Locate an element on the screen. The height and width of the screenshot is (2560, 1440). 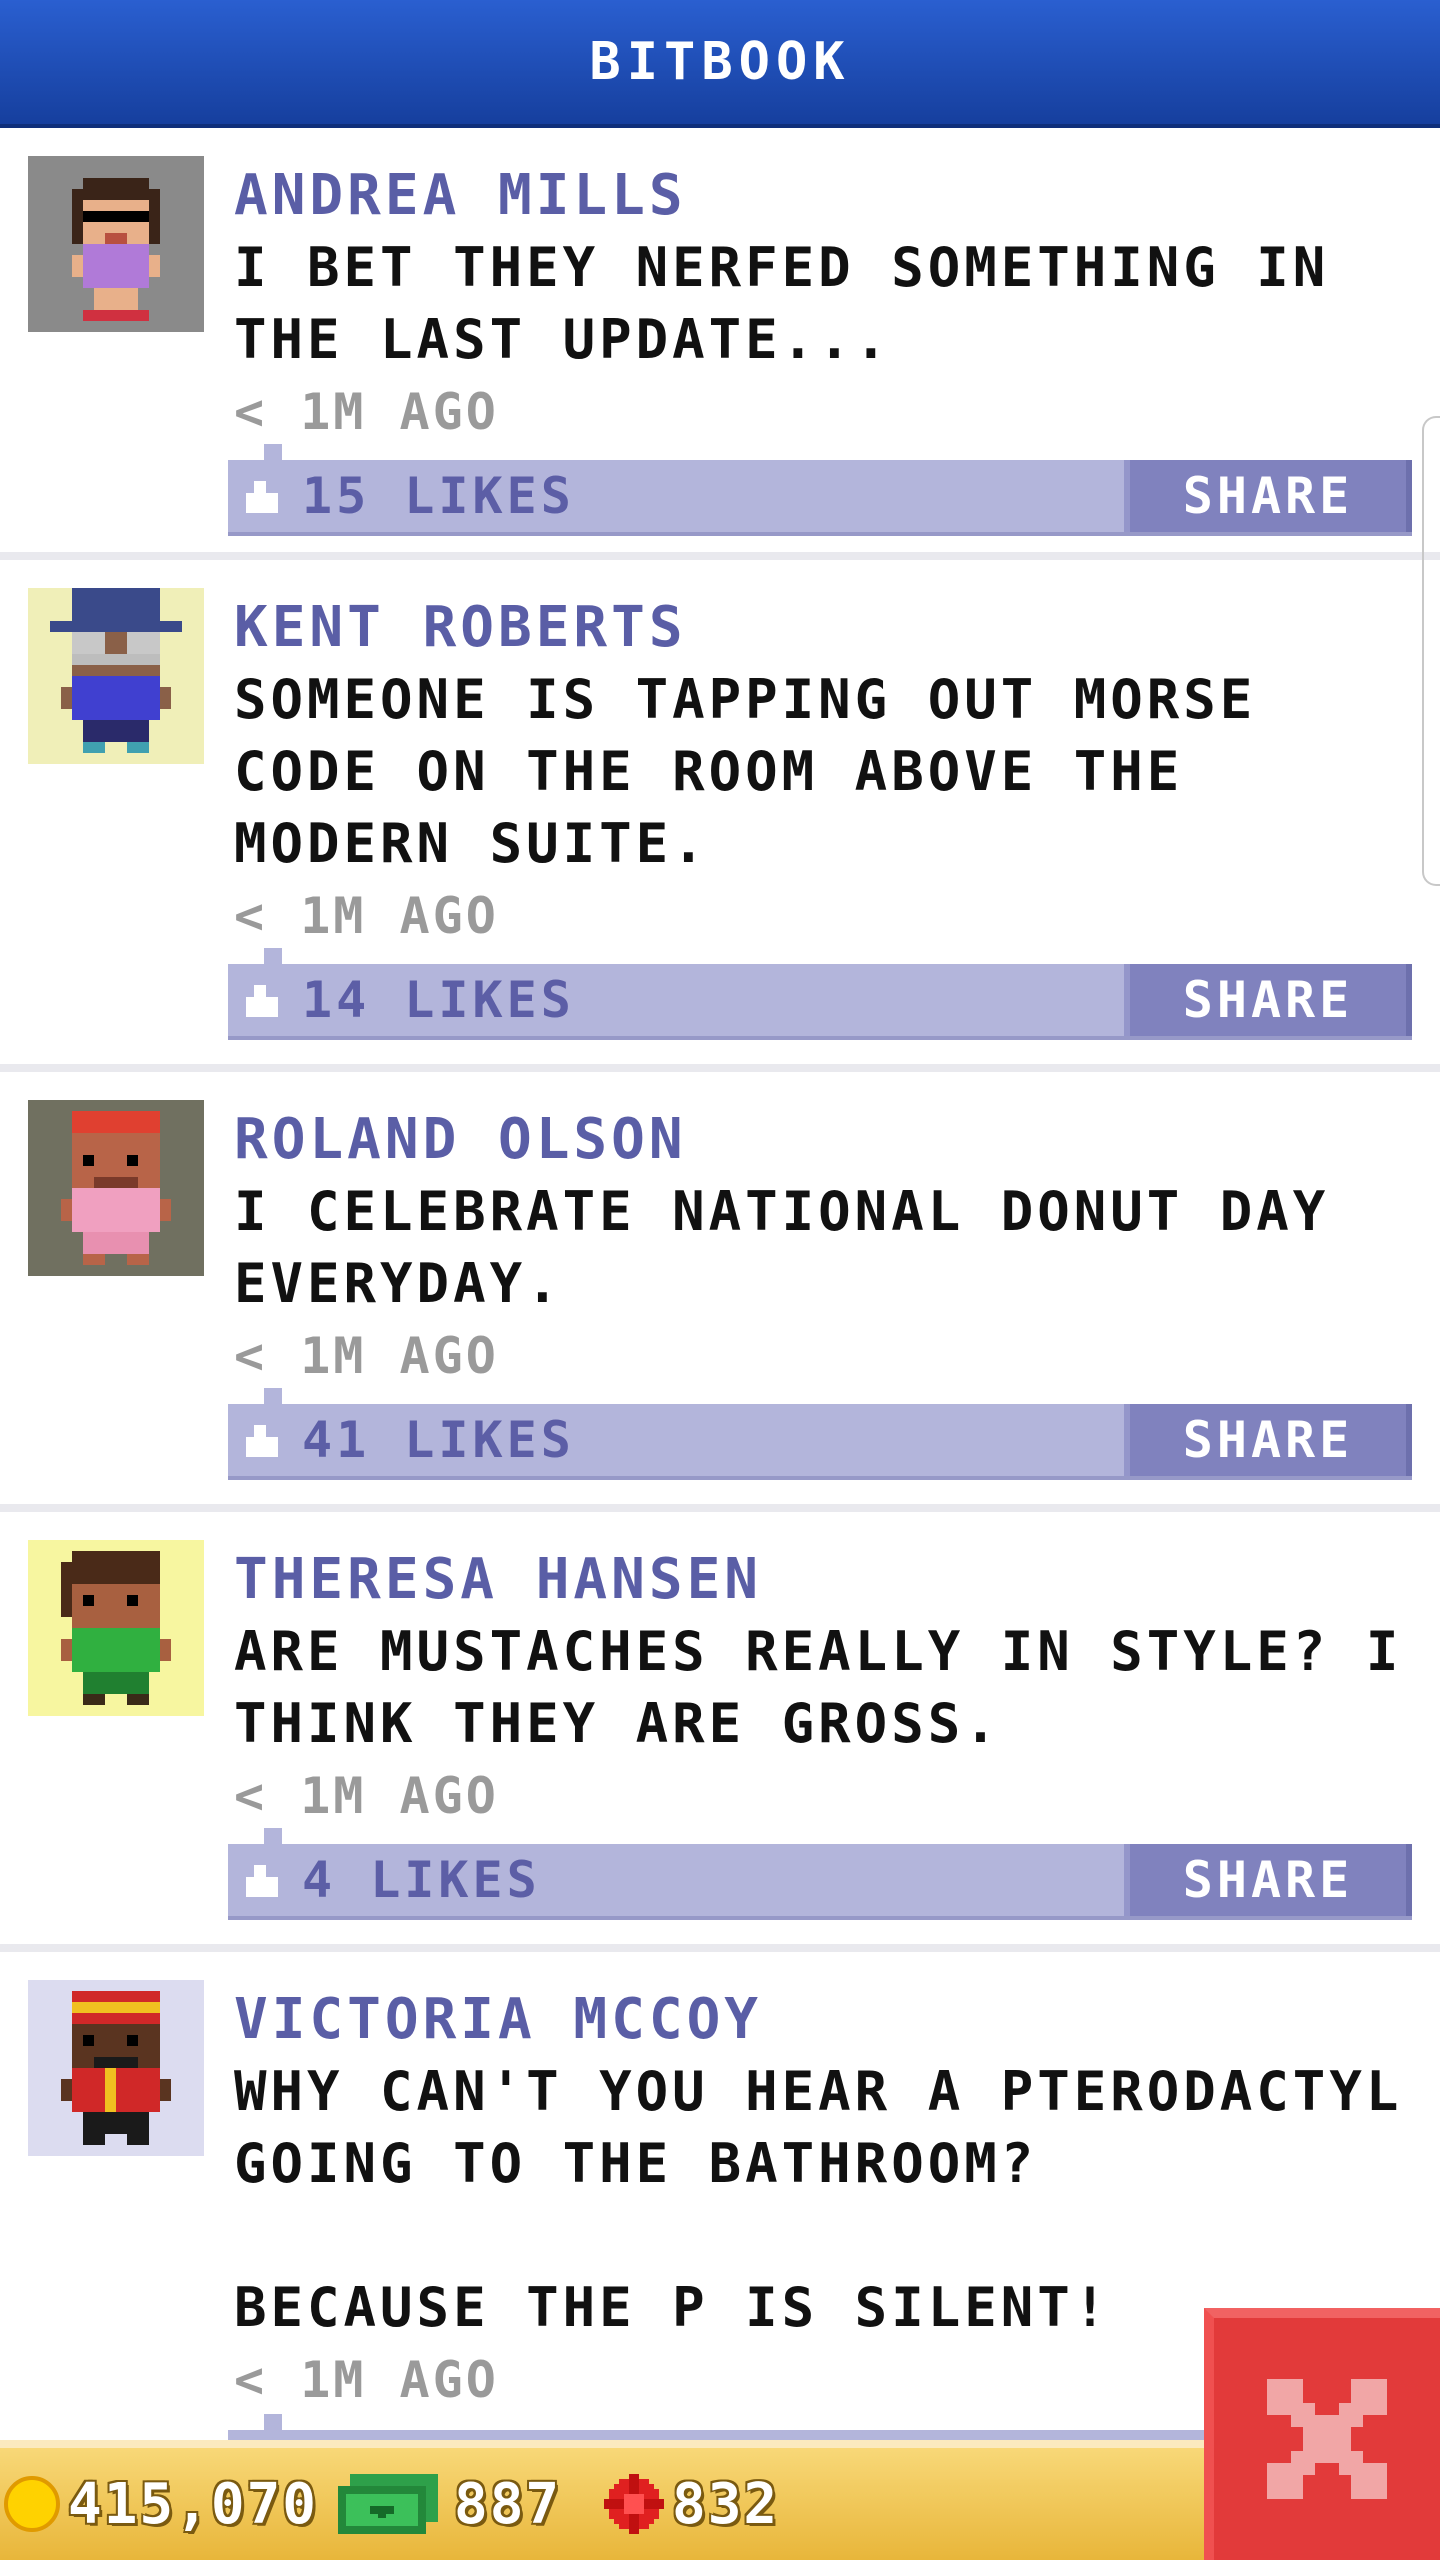
like-count: 15 LIKES is located at coordinates (438, 496).